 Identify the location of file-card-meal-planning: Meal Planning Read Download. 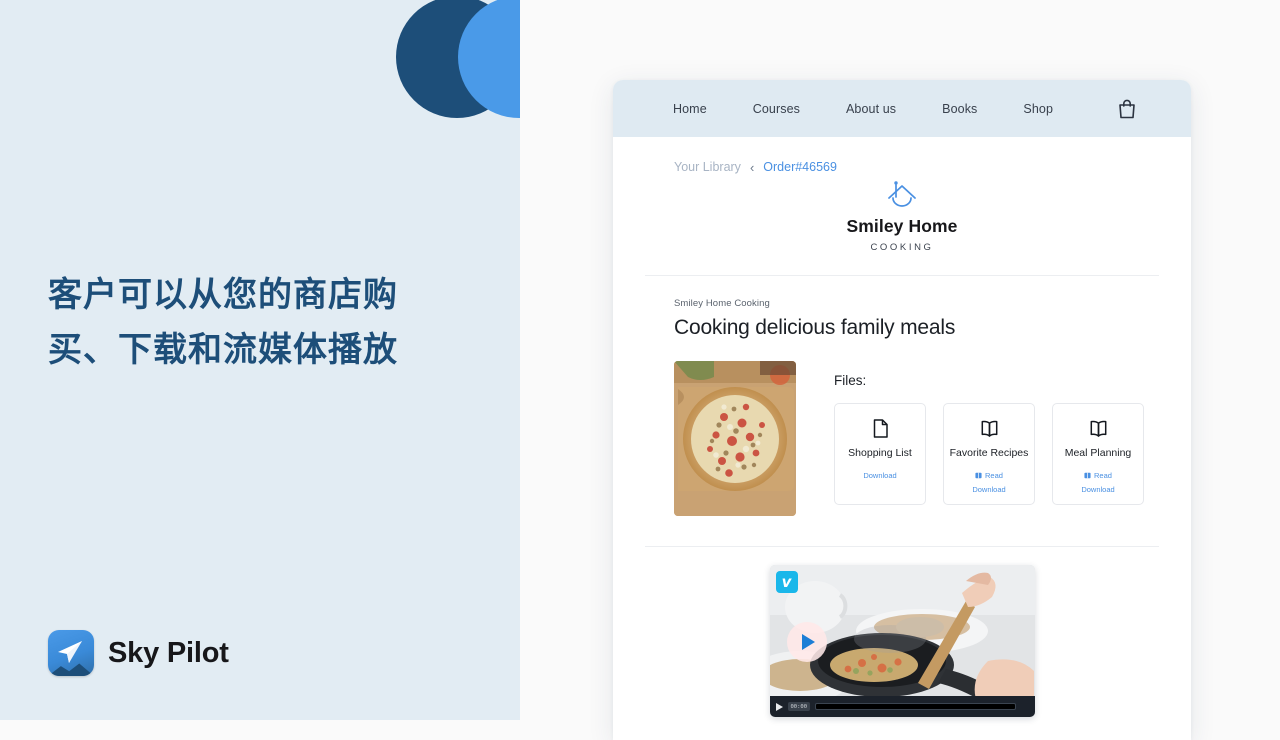
(1098, 454).